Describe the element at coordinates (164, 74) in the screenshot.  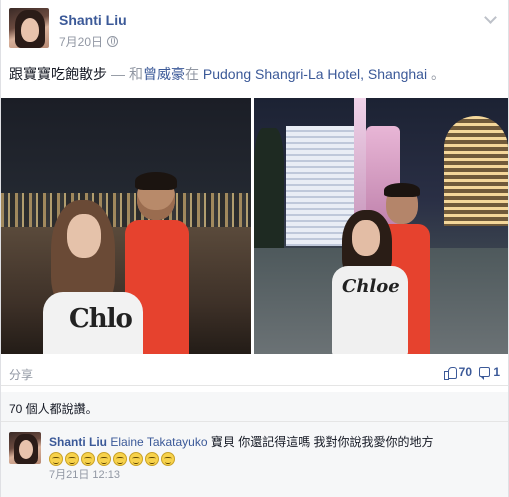
I see `tagged-friend-link: 曾威豪` at that location.